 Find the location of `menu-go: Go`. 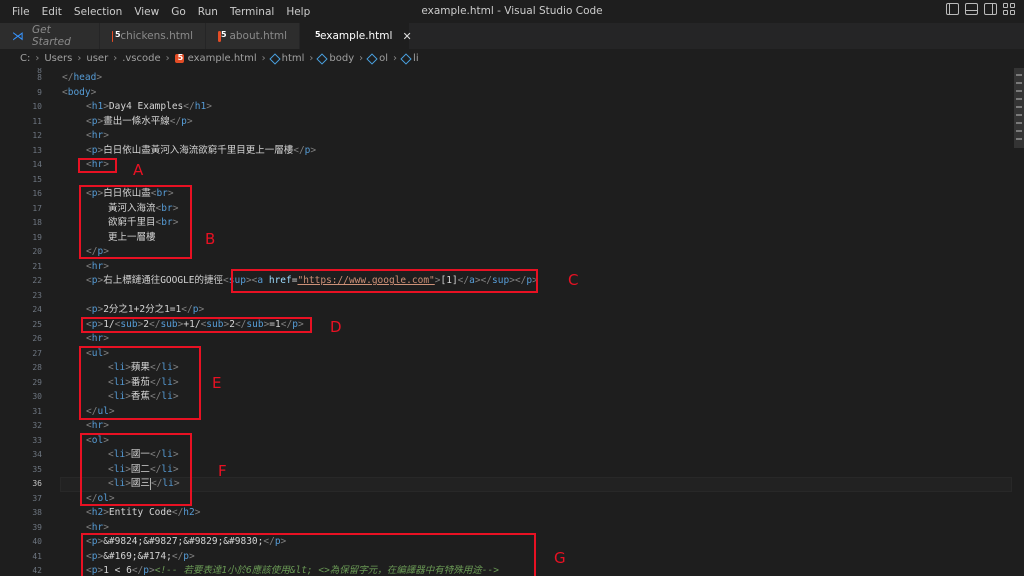

menu-go: Go is located at coordinates (178, 12).